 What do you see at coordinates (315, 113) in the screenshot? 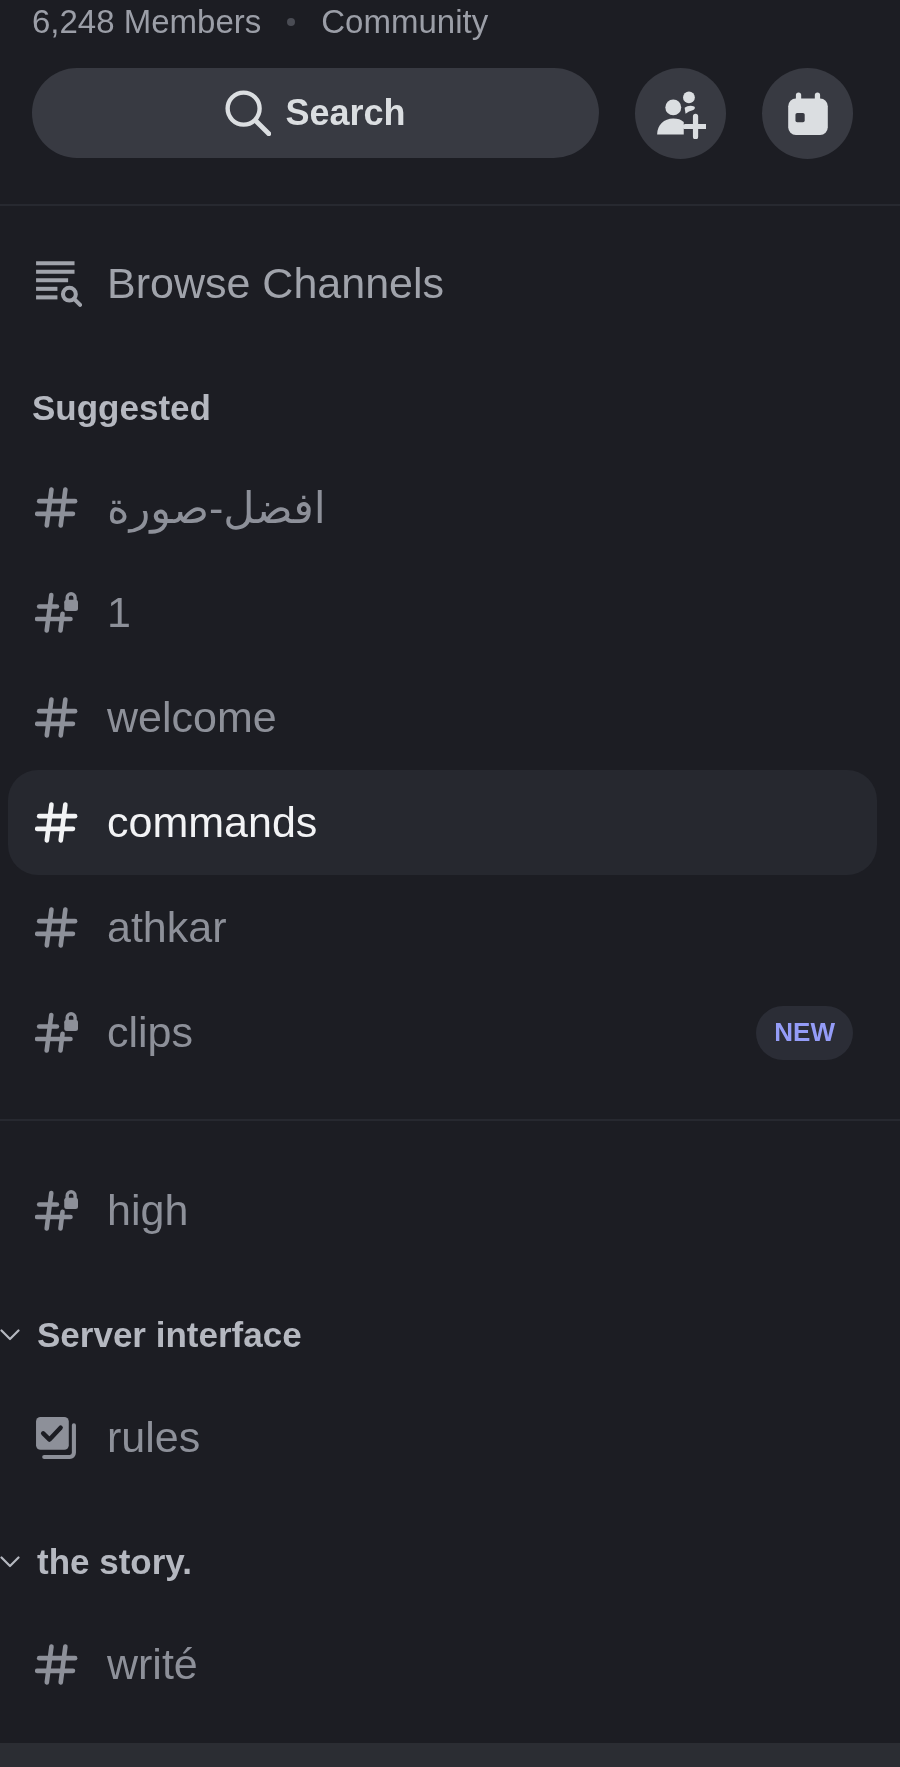
I see `search-button: Search` at bounding box center [315, 113].